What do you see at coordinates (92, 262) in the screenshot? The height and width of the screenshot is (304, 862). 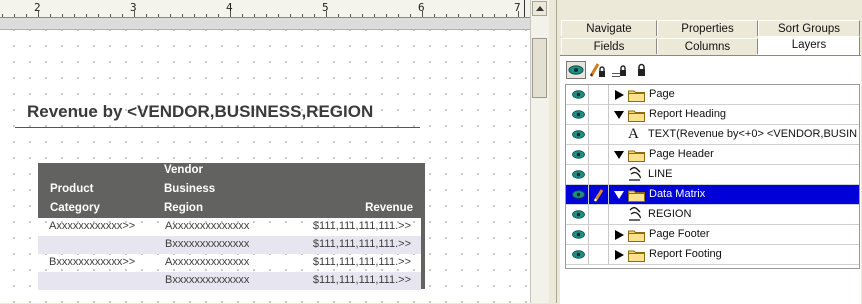 I see `cell-product: Bxxxxxxxxxxxx>>` at bounding box center [92, 262].